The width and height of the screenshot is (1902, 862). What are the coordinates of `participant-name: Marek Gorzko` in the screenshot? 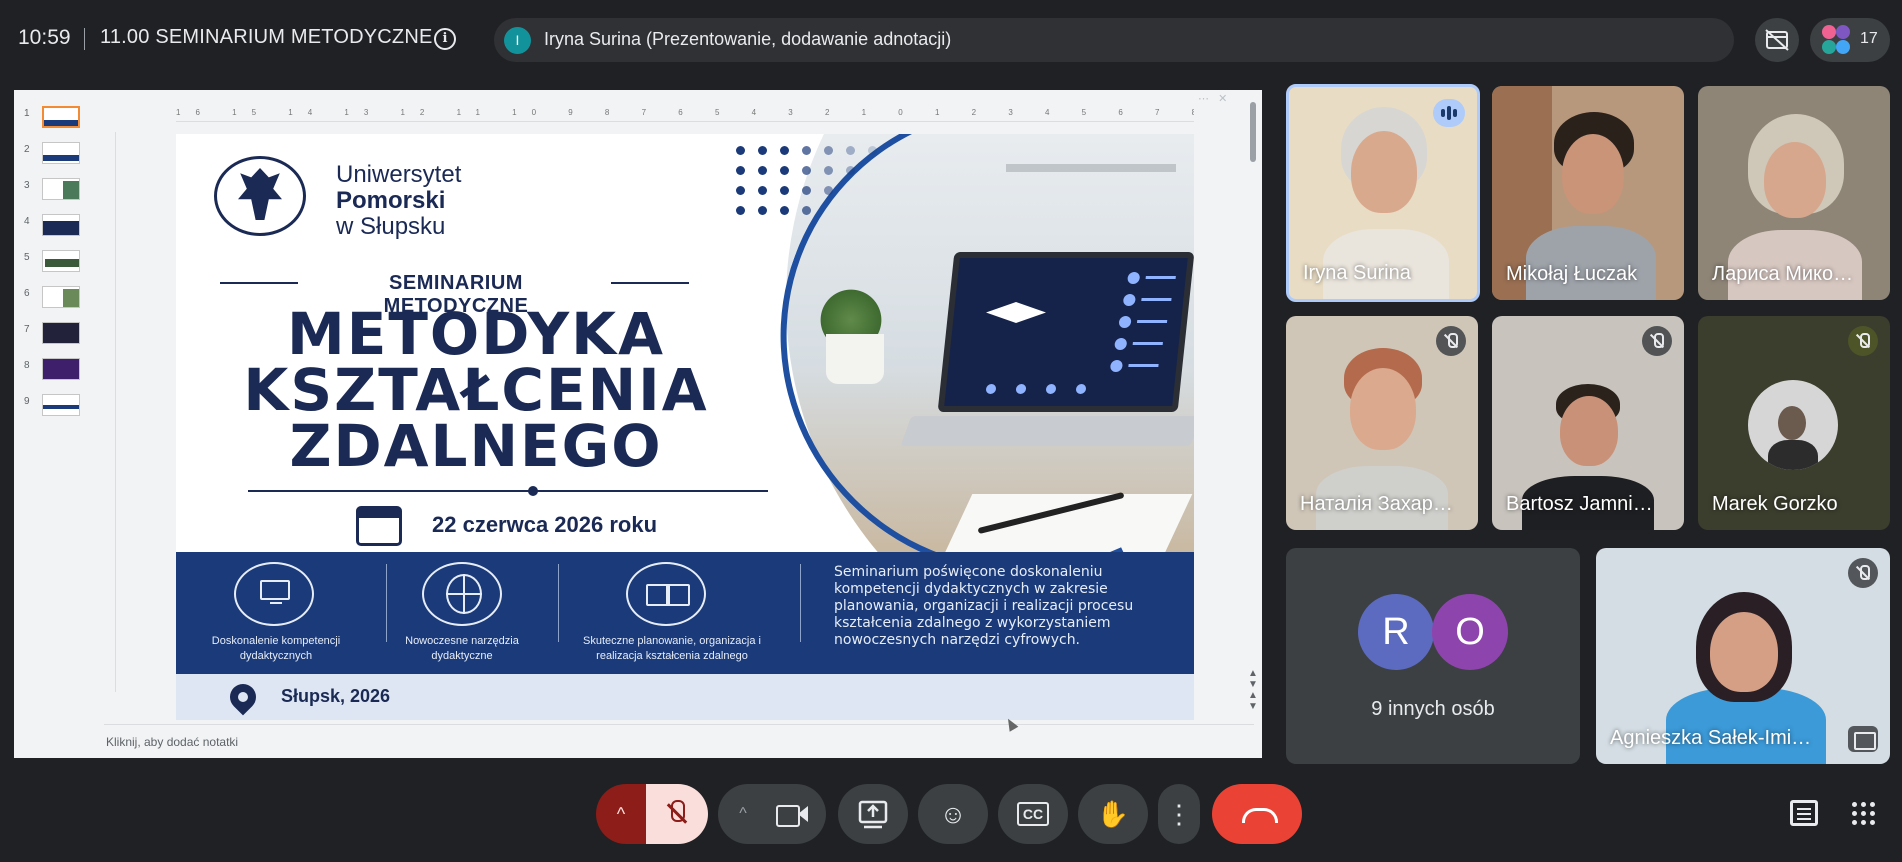 It's located at (1775, 504).